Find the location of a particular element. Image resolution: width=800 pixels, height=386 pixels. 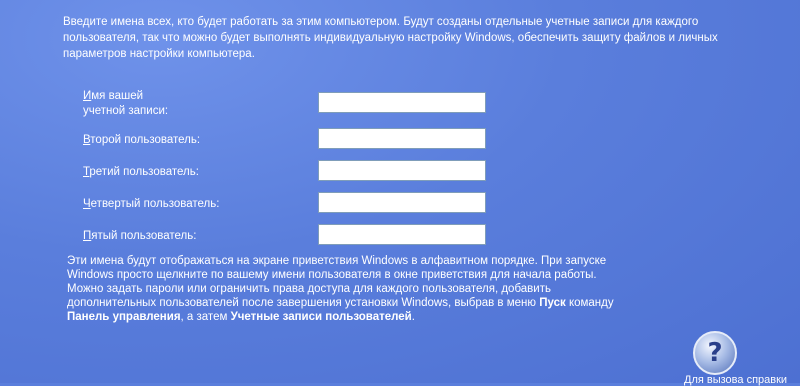

label-text-line2: учетной записи: is located at coordinates (126, 111).